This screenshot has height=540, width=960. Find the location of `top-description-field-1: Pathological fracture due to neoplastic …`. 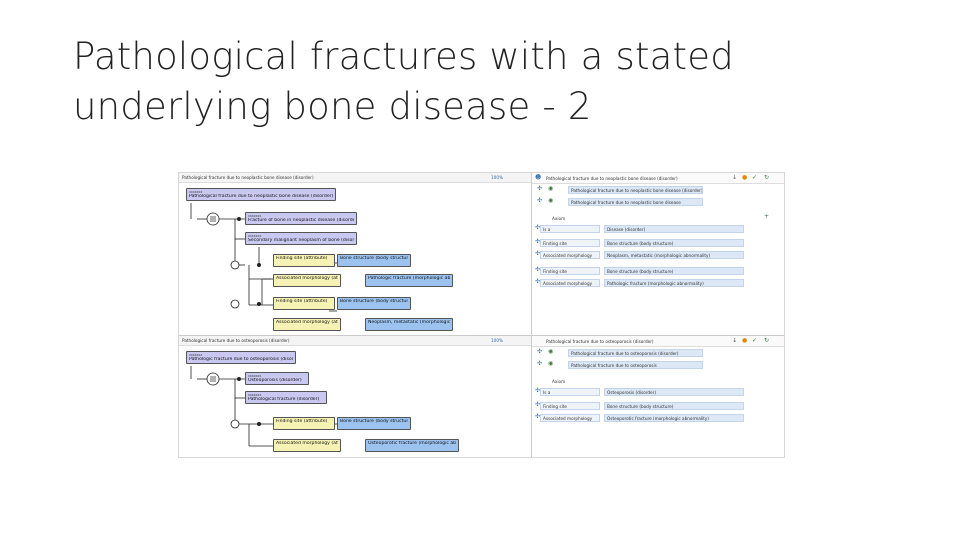

top-description-field-1: Pathological fracture due to neoplastic … is located at coordinates (635, 190).